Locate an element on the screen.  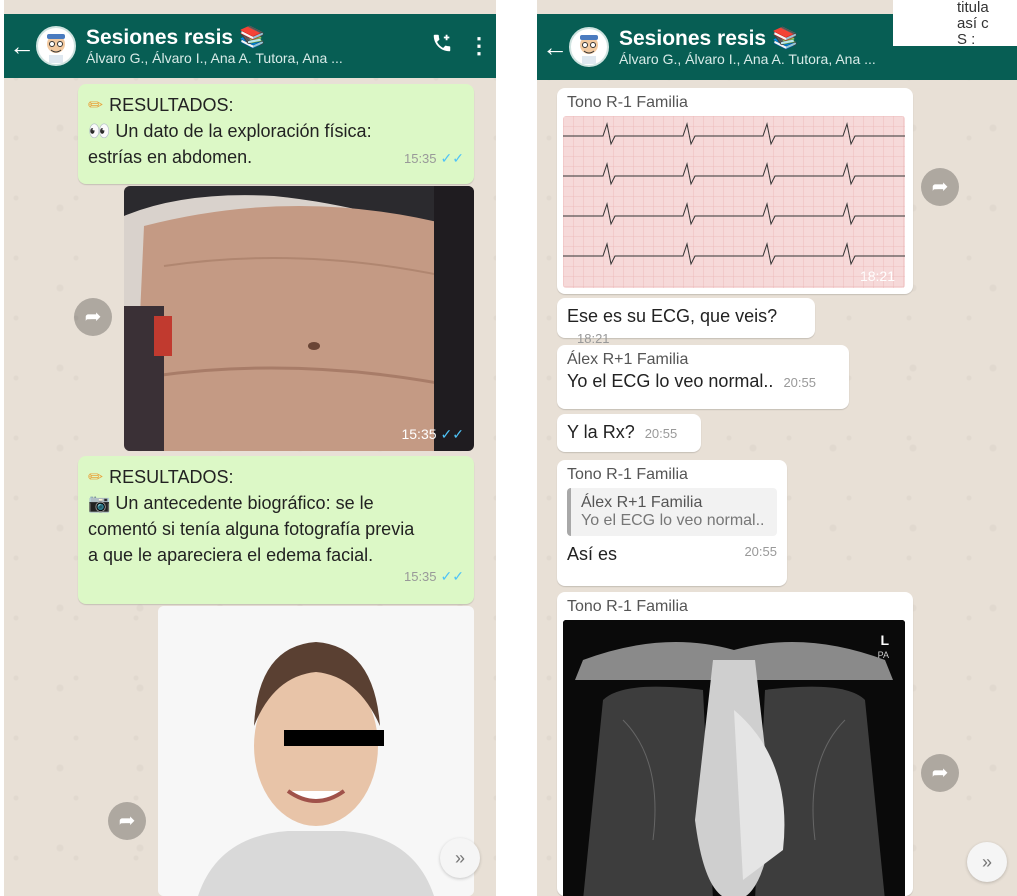
xray-view-marker: PA is located at coordinates (883, 655).